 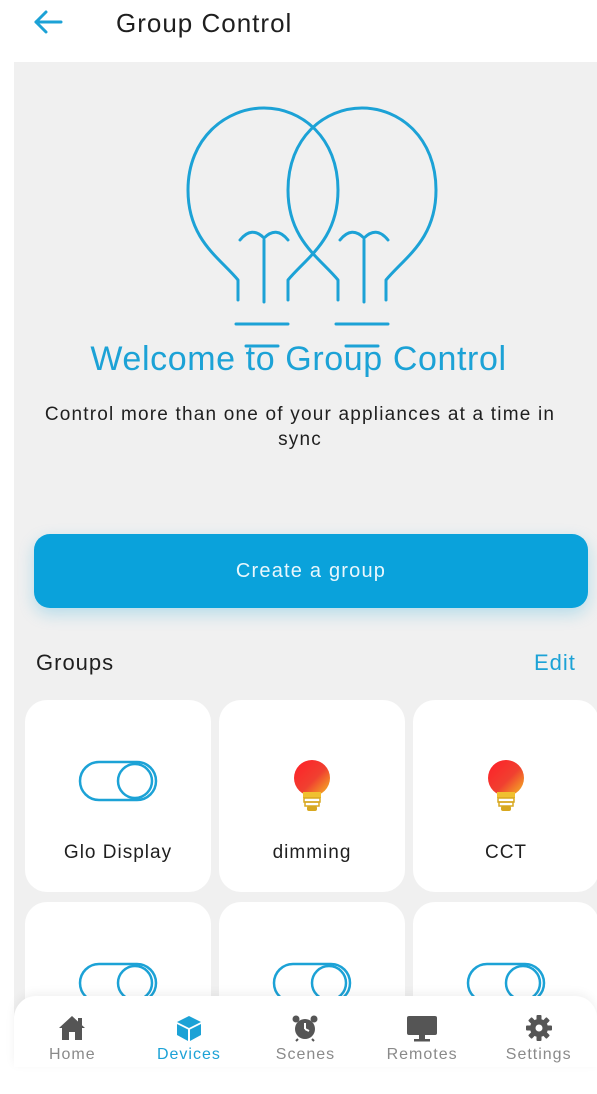 What do you see at coordinates (305, 1054) in the screenshot?
I see `nav-label: Scenes` at bounding box center [305, 1054].